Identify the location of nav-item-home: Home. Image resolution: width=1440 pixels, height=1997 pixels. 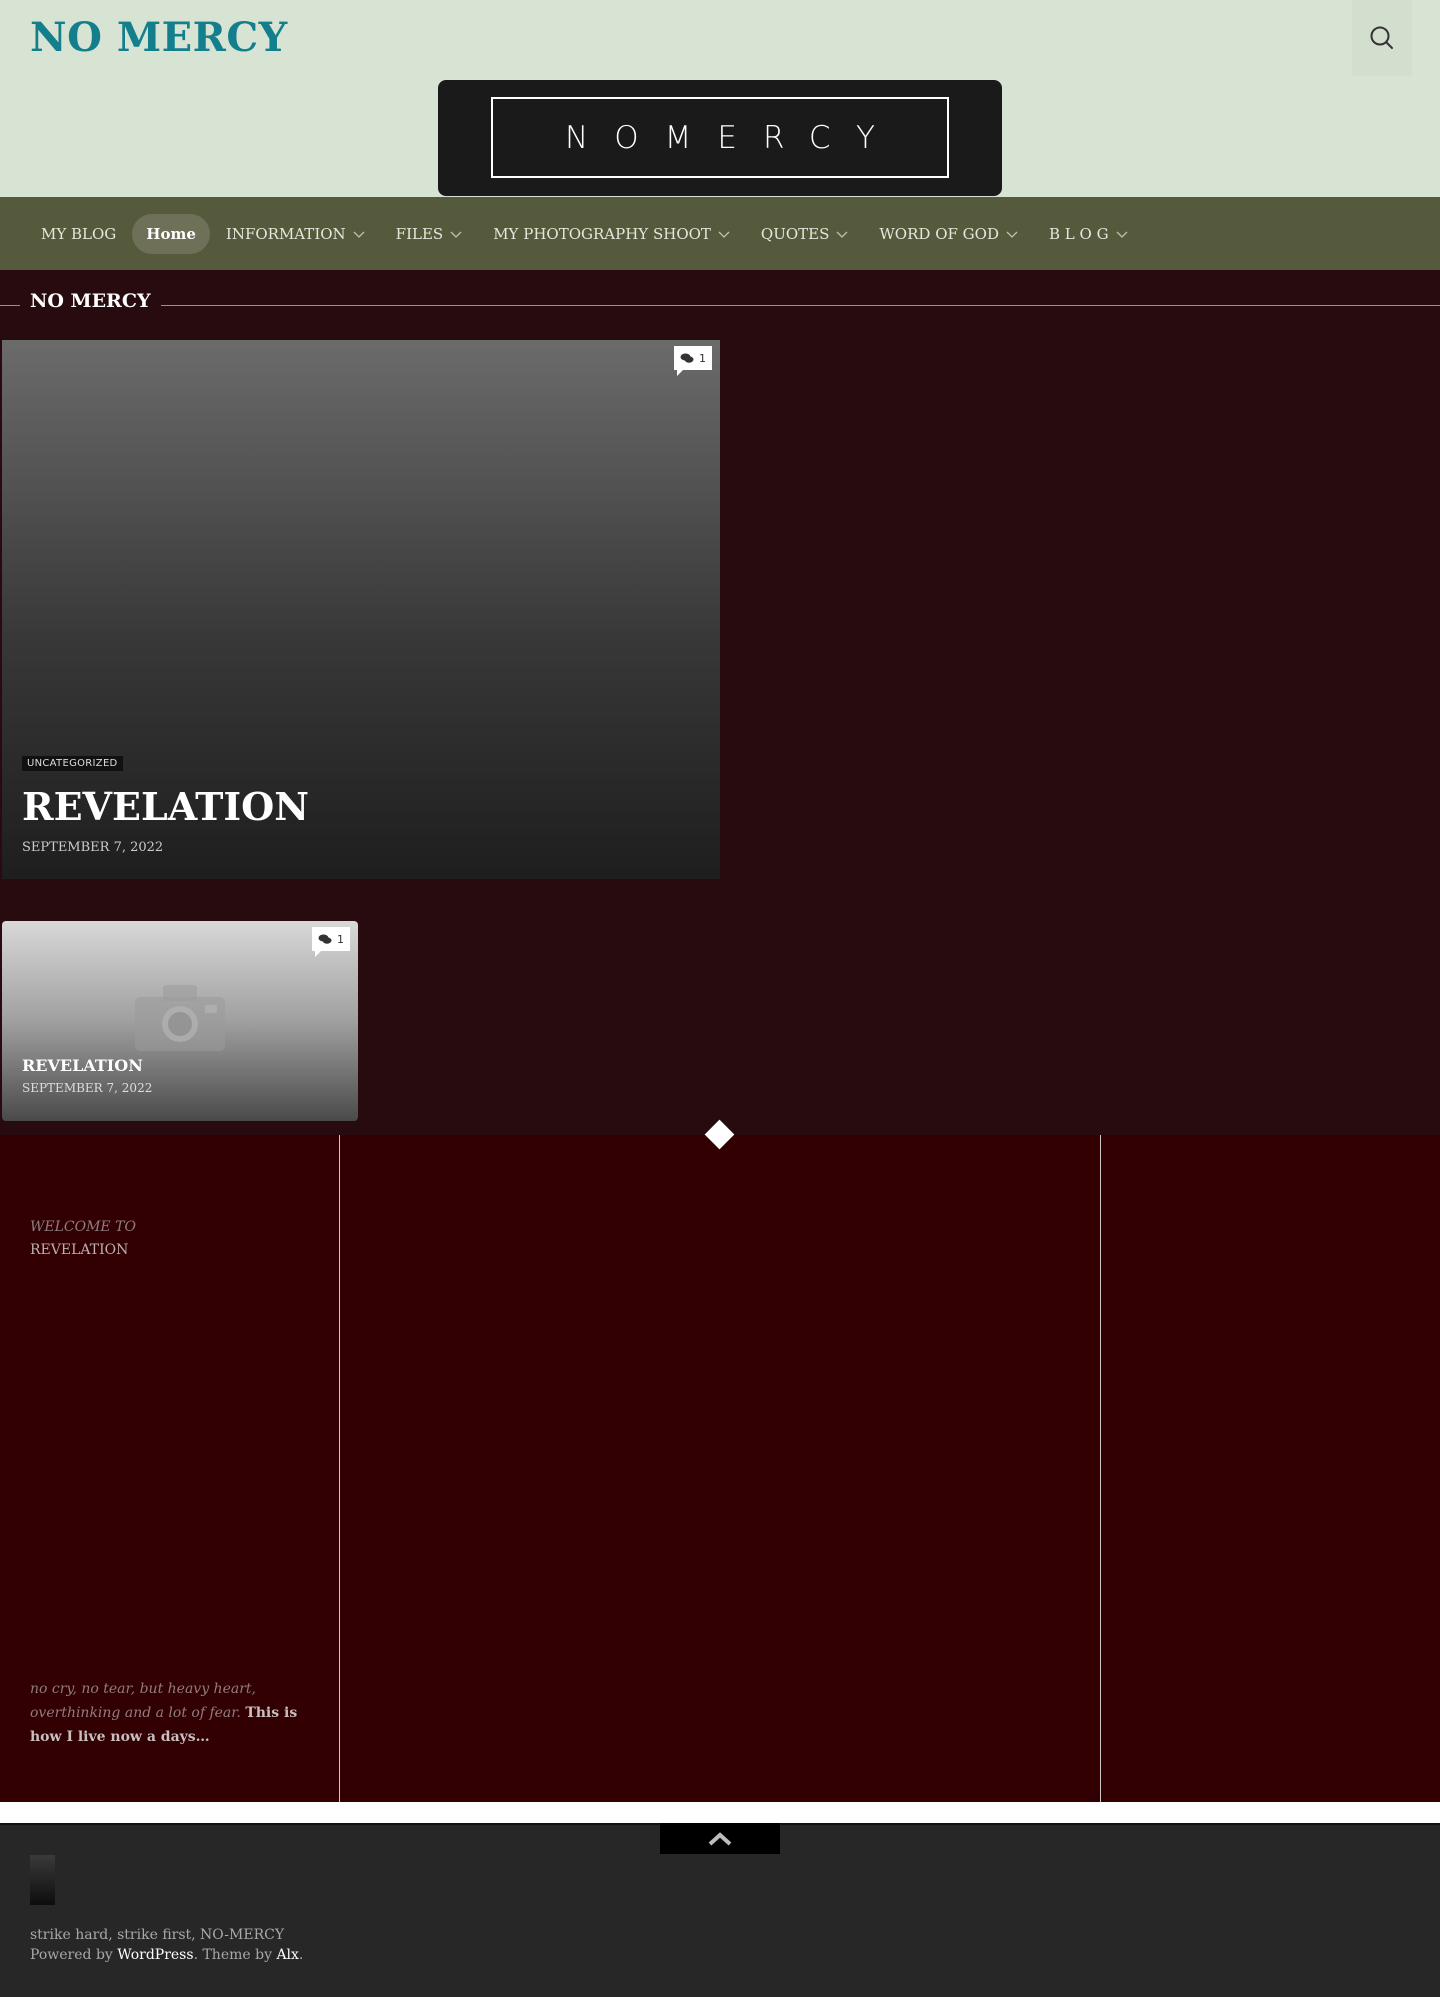
(171, 233).